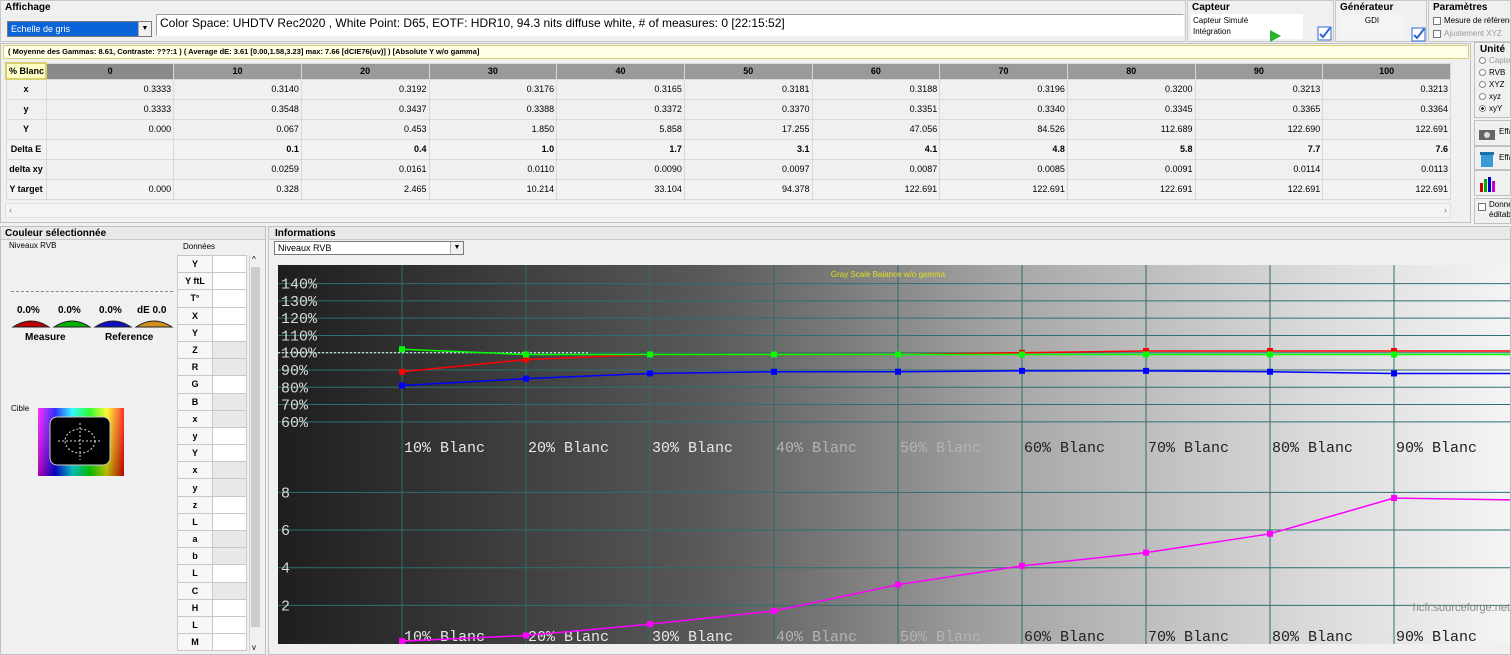 The width and height of the screenshot is (1511, 655). I want to click on column-header: 20, so click(365, 71).